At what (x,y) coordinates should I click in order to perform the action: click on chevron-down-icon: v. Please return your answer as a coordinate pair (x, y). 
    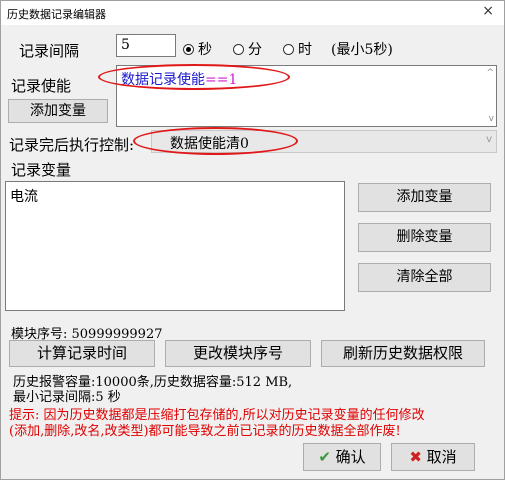
    Looking at the image, I should click on (489, 139).